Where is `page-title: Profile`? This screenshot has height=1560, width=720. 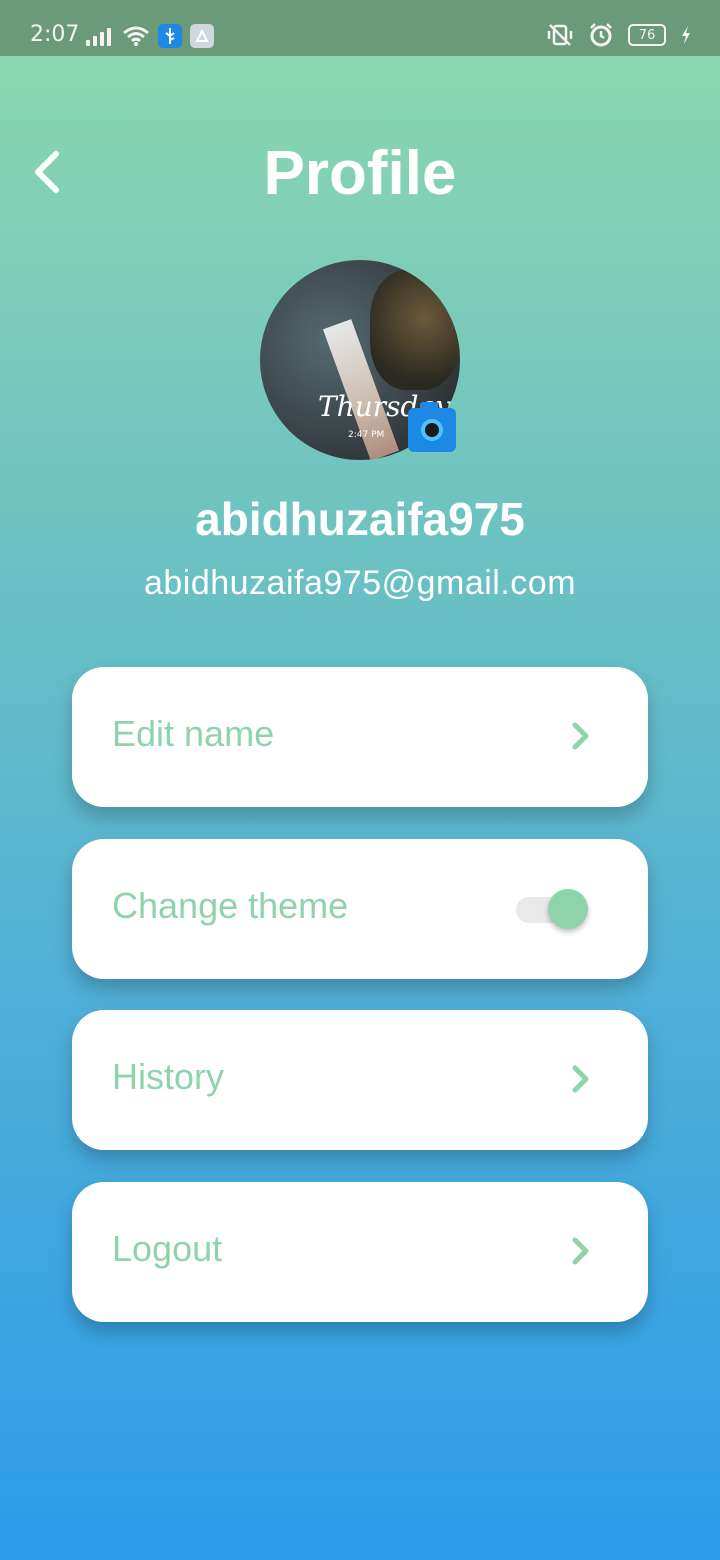
page-title: Profile is located at coordinates (360, 173).